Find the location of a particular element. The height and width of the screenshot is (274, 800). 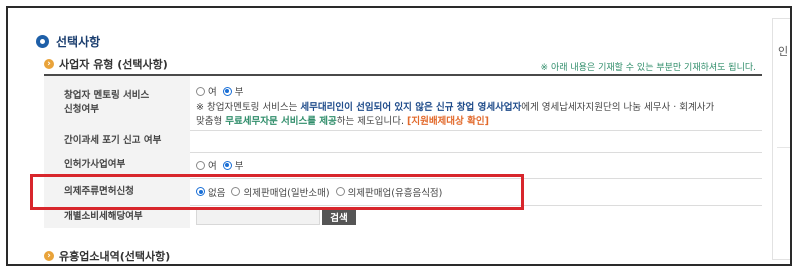

side-panel-divider is located at coordinates (783, 147).